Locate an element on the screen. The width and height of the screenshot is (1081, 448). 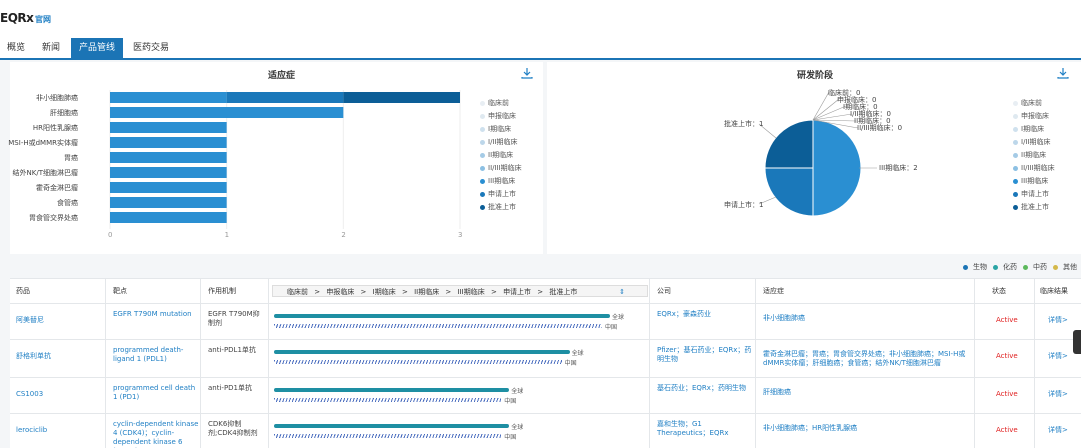
type-label: 中药 is located at coordinates (1040, 267).